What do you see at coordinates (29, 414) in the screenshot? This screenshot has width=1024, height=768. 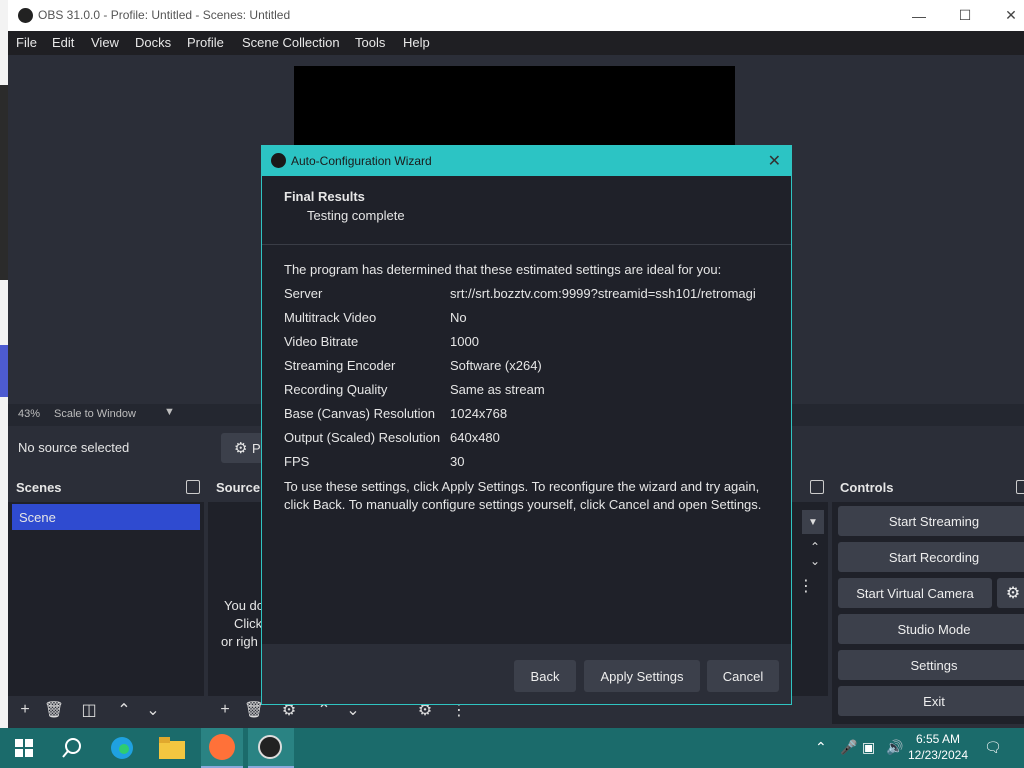 I see `zoom-level: 43%` at bounding box center [29, 414].